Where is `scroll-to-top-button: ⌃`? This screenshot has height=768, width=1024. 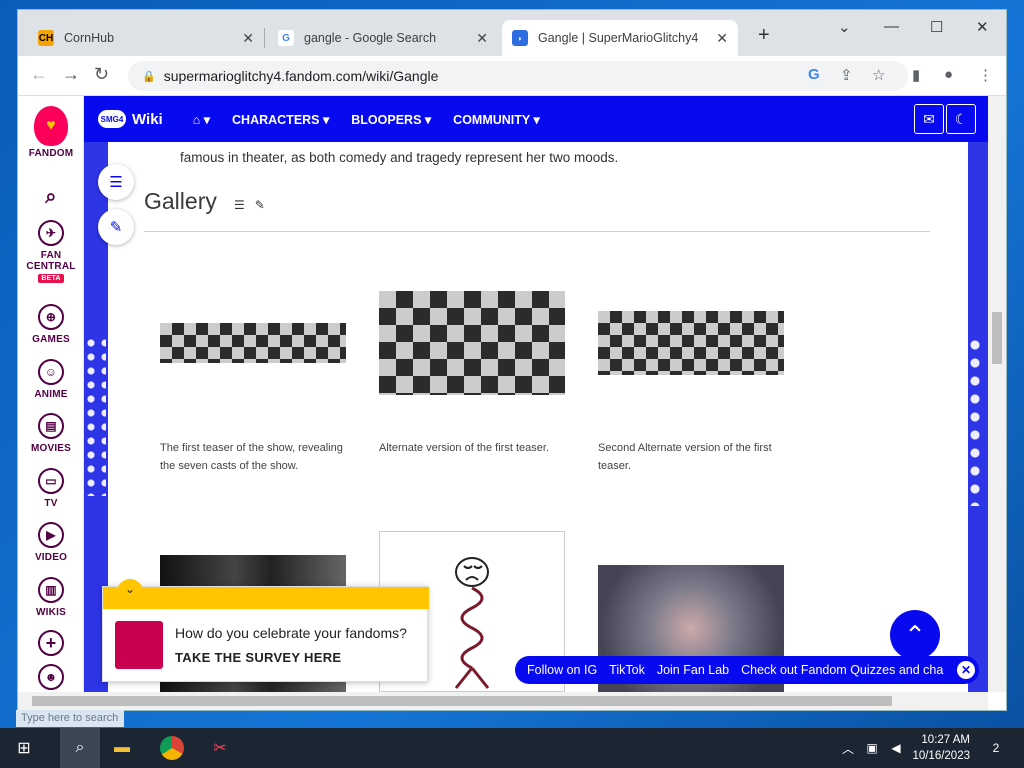 scroll-to-top-button: ⌃ is located at coordinates (915, 635).